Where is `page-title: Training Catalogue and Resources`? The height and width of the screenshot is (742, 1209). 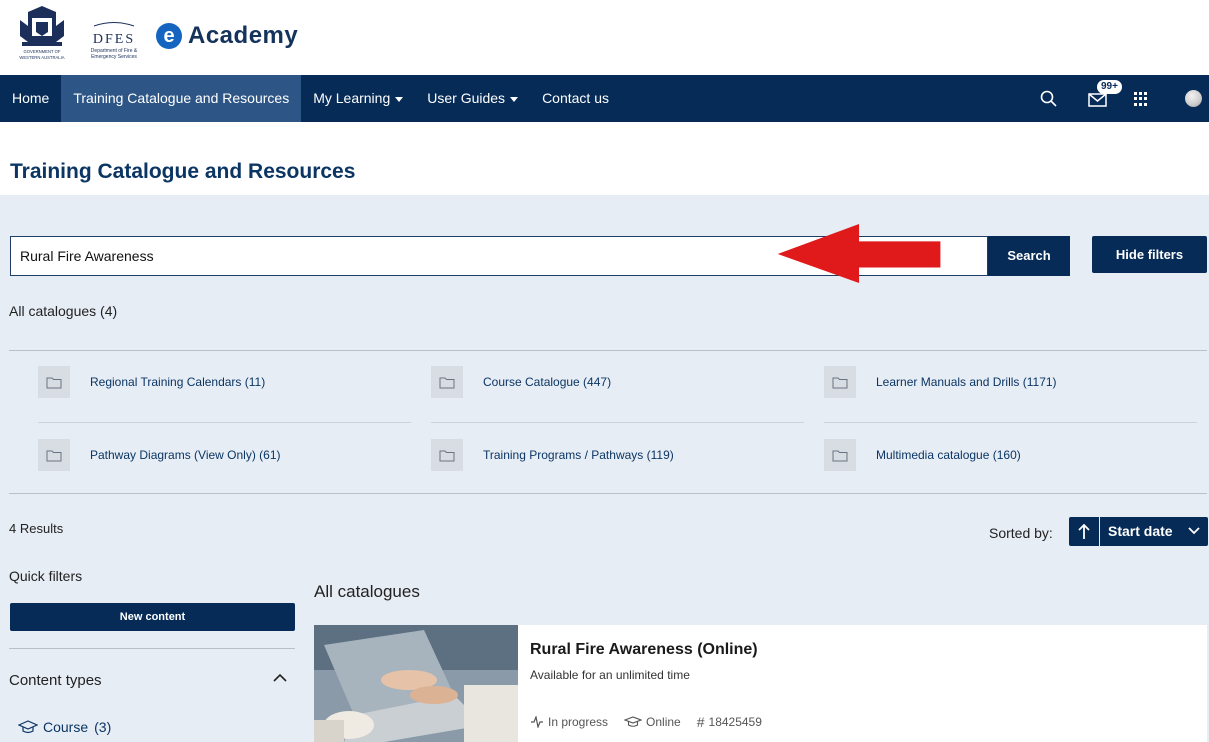 page-title: Training Catalogue and Resources is located at coordinates (183, 171).